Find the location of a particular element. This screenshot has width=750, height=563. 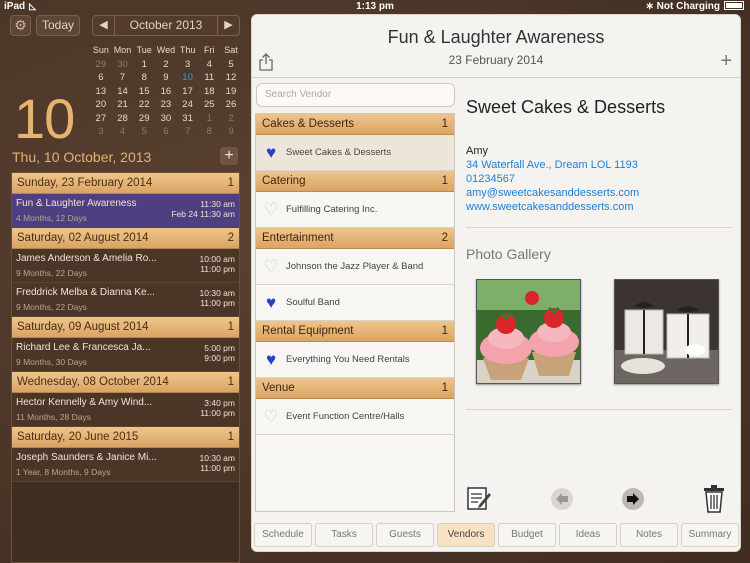

vendor-item: ♥ Sweet Cakes & Desserts is located at coordinates (355, 153).